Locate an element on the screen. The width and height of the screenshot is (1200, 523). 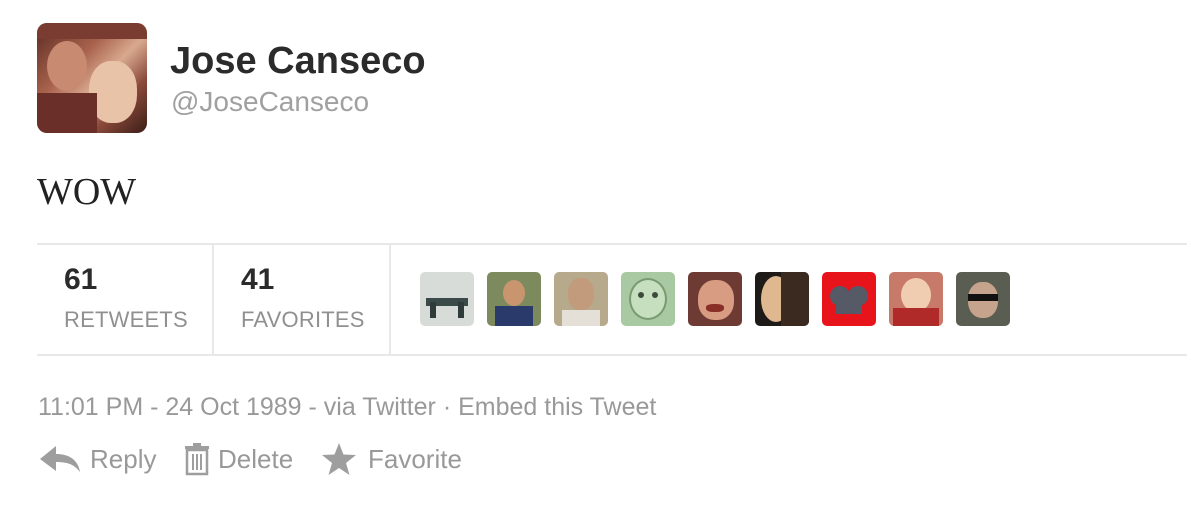
reply-button: Reply is located at coordinates (100, 460).